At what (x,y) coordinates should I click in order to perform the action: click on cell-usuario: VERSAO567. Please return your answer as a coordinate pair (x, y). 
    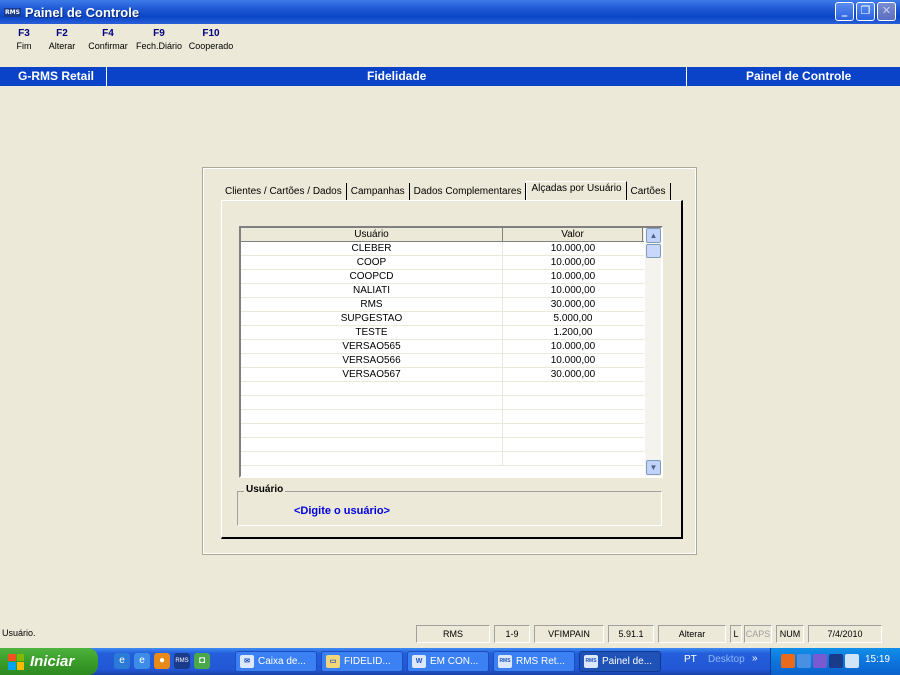
    Looking at the image, I should click on (372, 374).